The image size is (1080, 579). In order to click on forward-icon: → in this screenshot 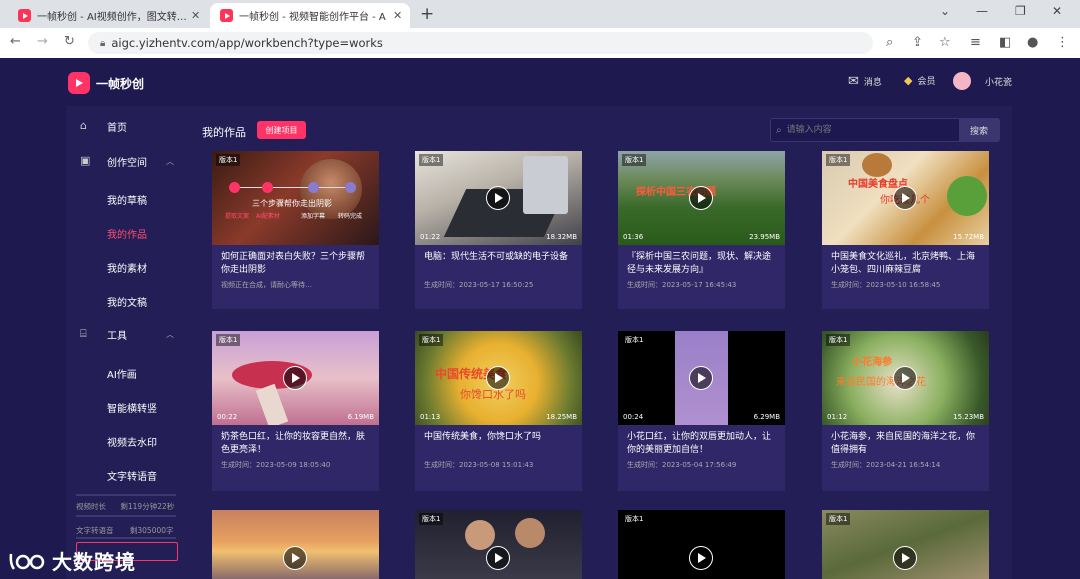, I will do `click(42, 41)`.